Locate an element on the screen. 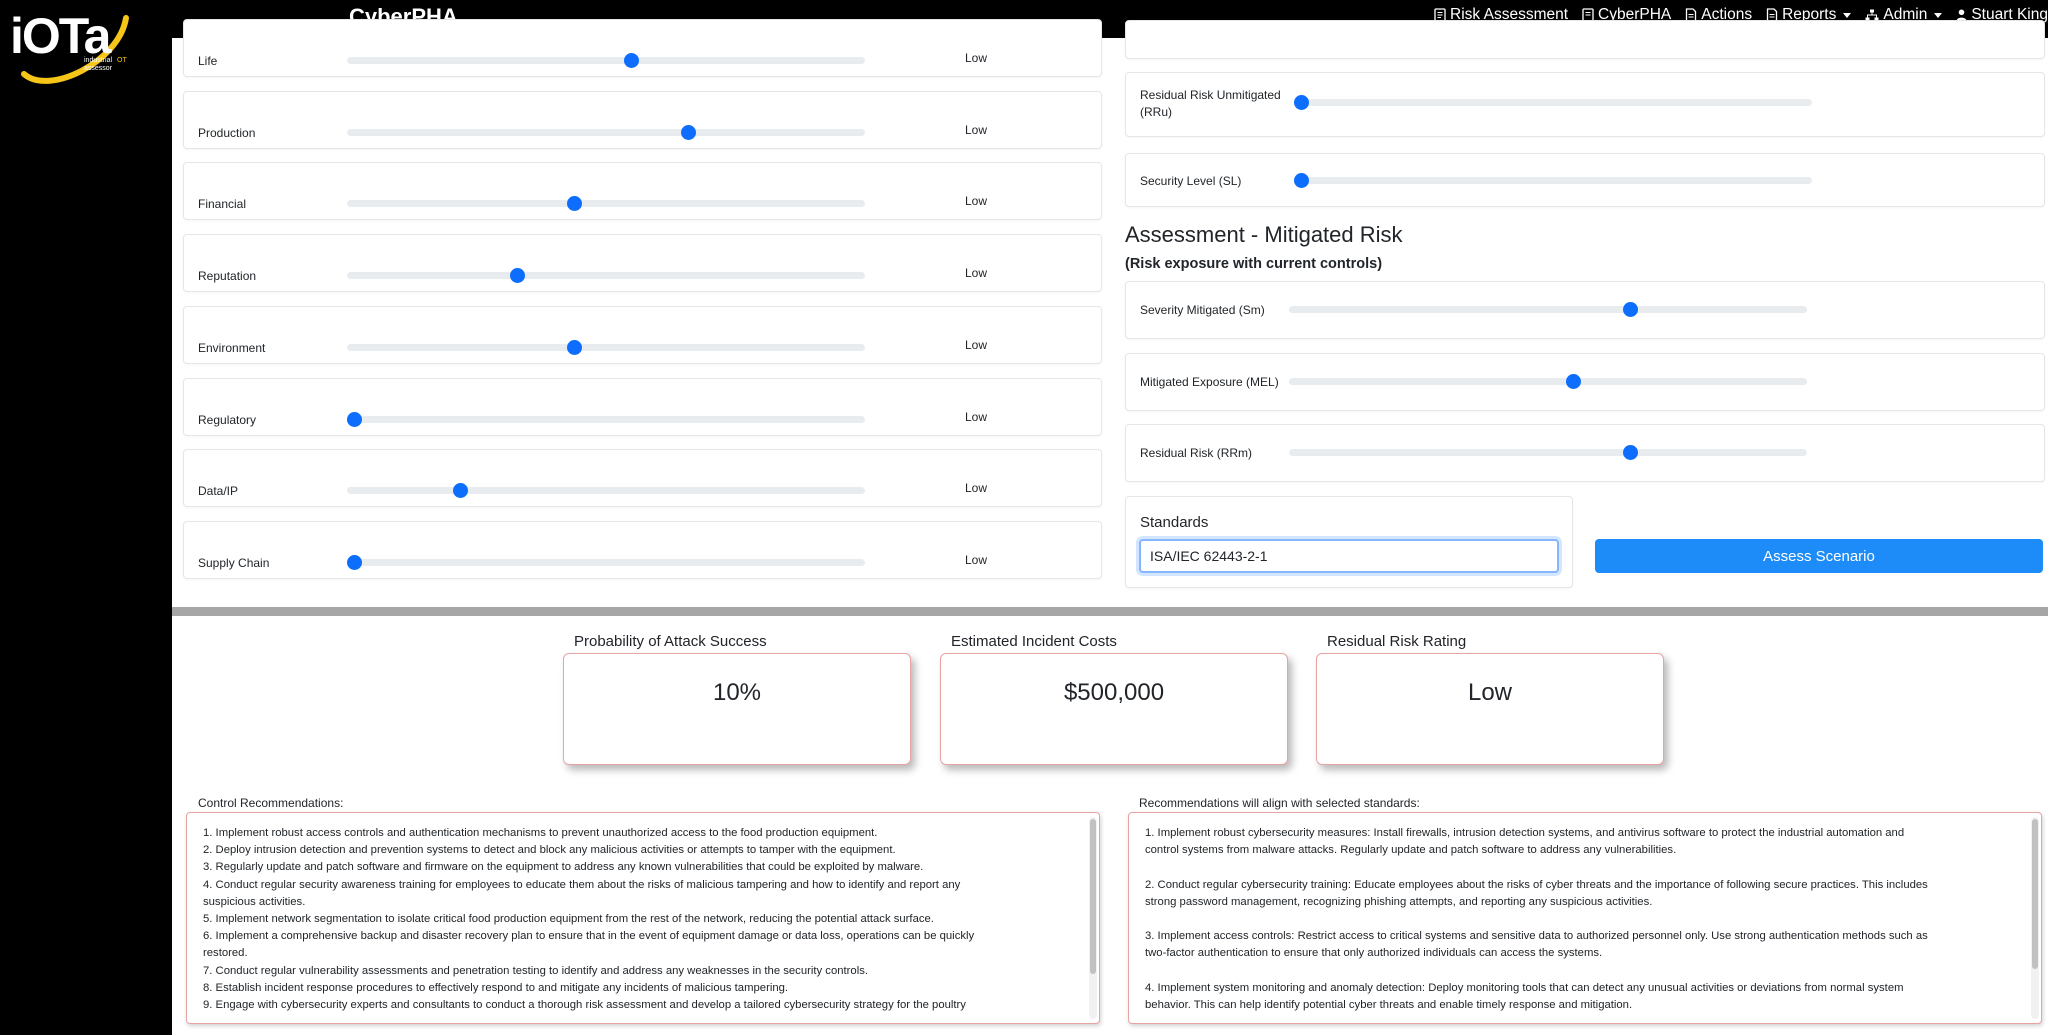 This screenshot has height=1035, width=2048. svg-text: industrial is located at coordinates (98, 60).